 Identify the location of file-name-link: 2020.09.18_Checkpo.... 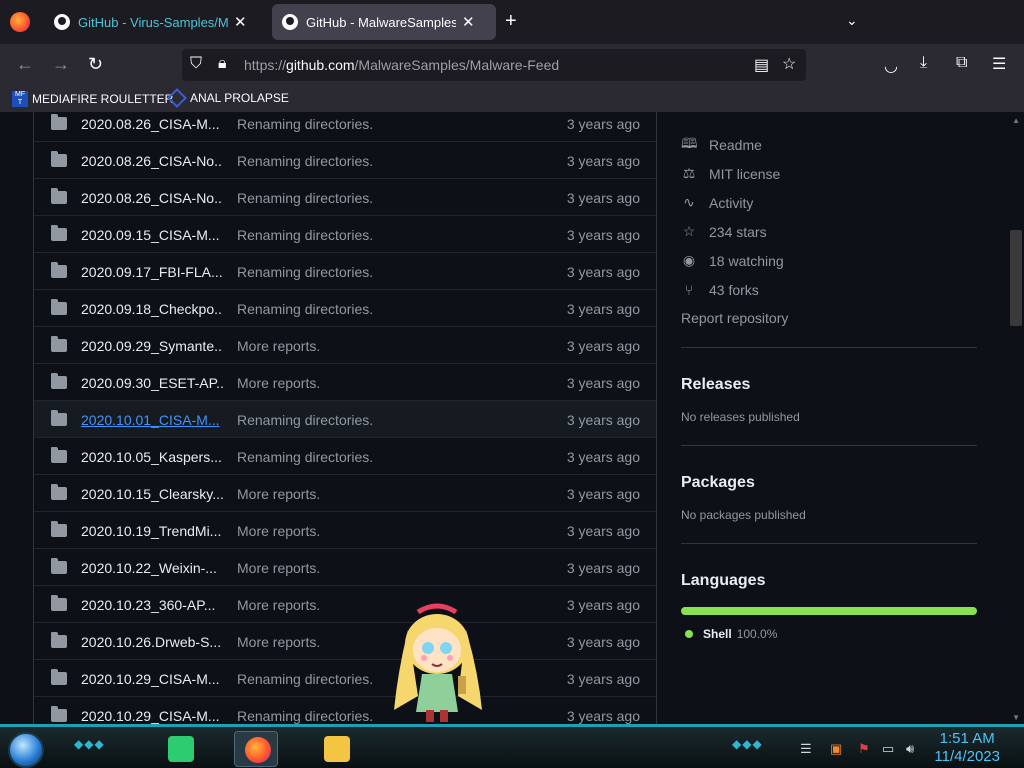
(152, 309).